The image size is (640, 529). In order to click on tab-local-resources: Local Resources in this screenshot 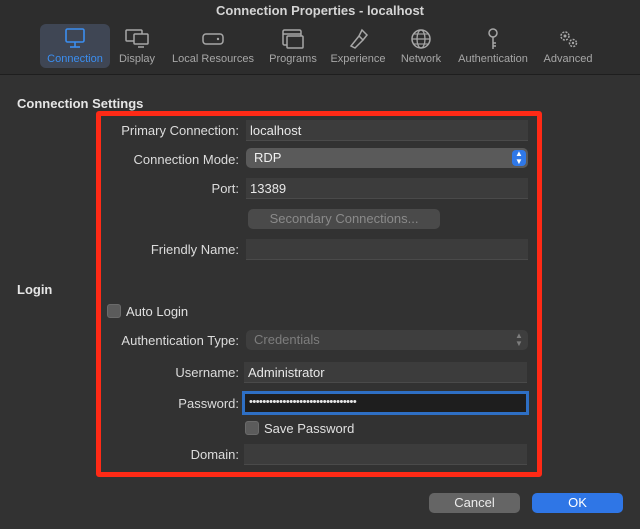, I will do `click(213, 46)`.